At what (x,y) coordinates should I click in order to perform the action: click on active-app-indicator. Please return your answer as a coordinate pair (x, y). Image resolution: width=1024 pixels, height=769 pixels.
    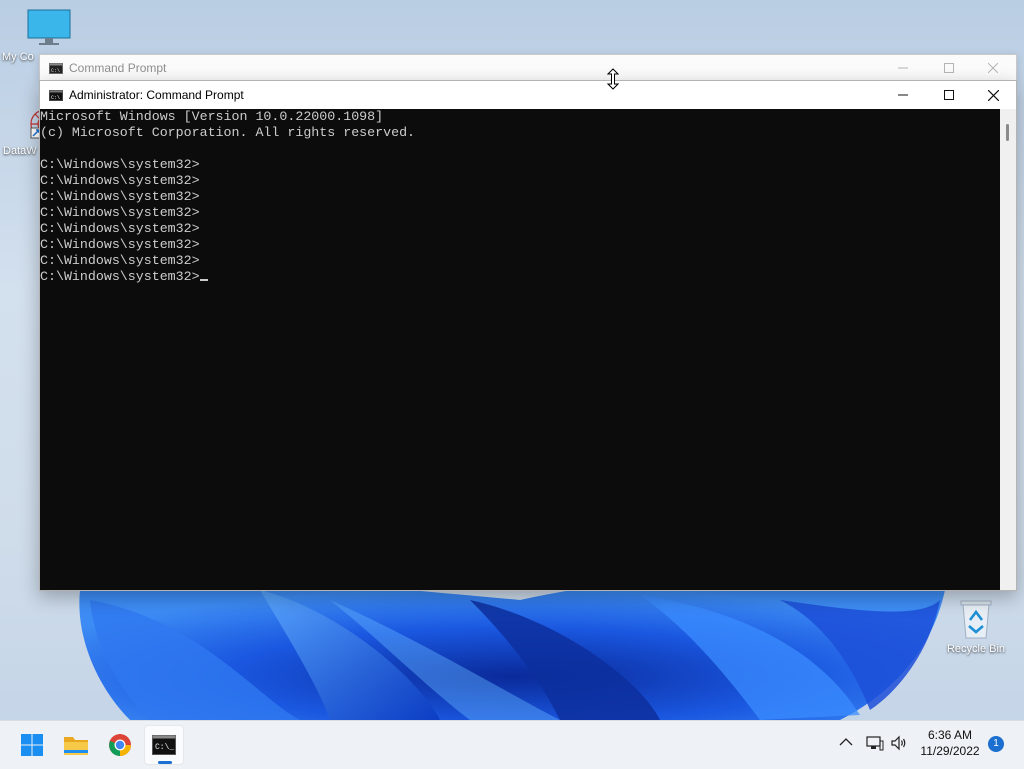
    Looking at the image, I should click on (165, 762).